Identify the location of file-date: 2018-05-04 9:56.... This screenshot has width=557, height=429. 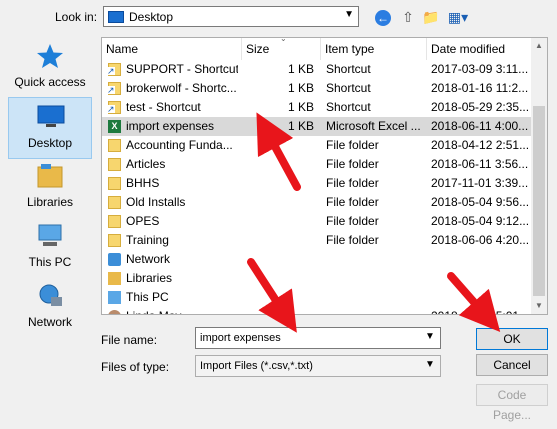
(480, 202).